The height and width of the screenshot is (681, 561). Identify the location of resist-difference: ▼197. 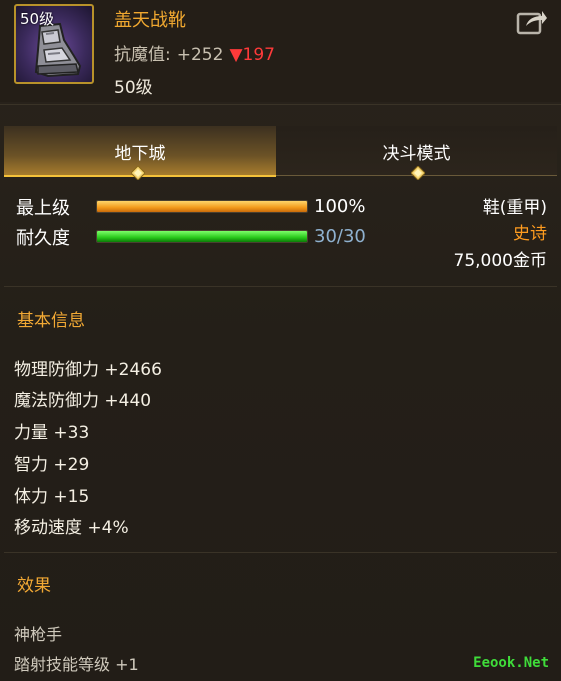
(252, 55).